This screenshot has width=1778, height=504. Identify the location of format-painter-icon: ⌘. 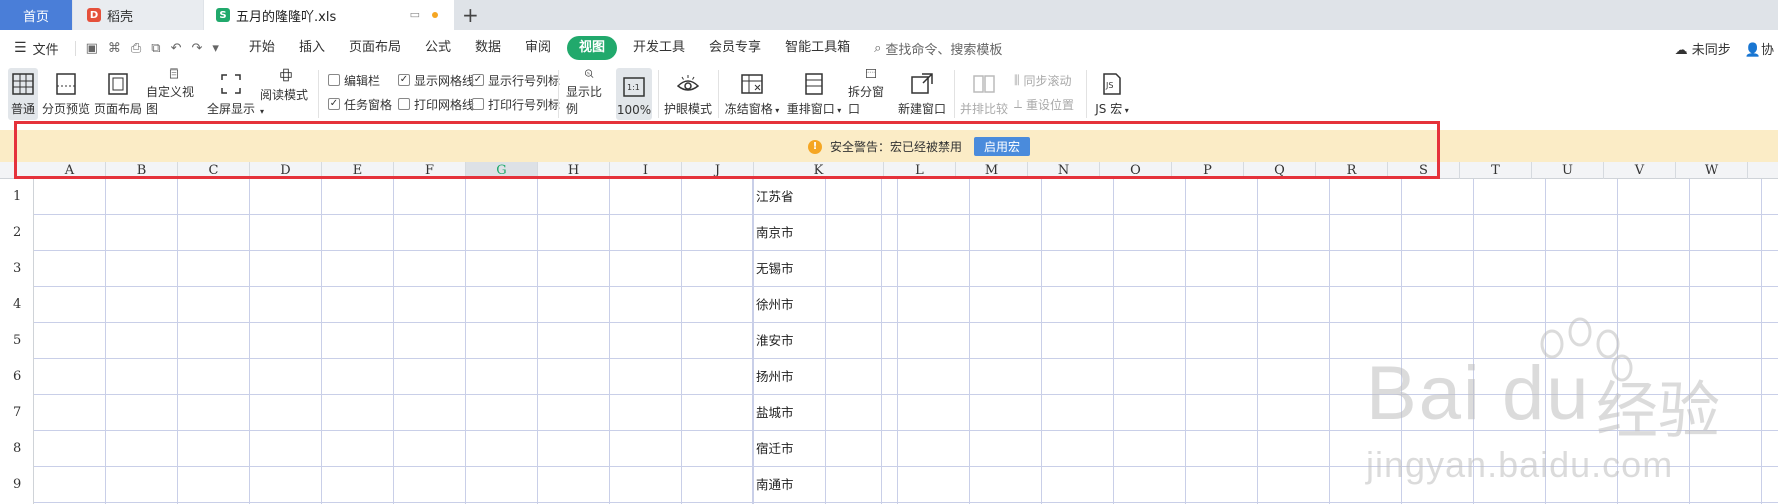
(114, 48).